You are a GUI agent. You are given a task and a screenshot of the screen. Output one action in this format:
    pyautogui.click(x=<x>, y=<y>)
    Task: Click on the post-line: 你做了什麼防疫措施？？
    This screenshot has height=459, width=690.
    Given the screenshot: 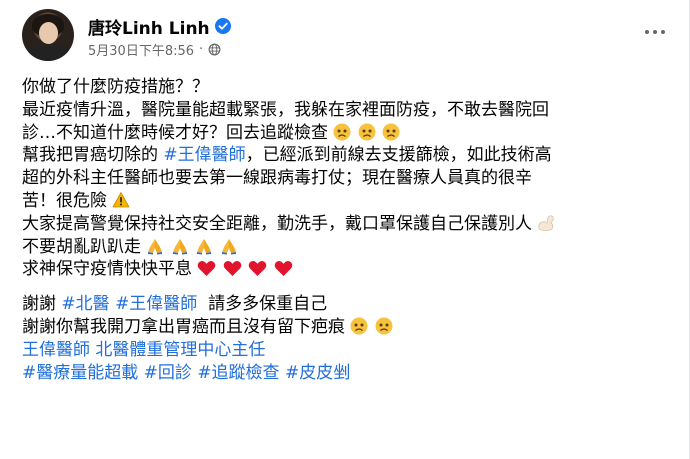 What is the action you would take?
    pyautogui.click(x=347, y=87)
    